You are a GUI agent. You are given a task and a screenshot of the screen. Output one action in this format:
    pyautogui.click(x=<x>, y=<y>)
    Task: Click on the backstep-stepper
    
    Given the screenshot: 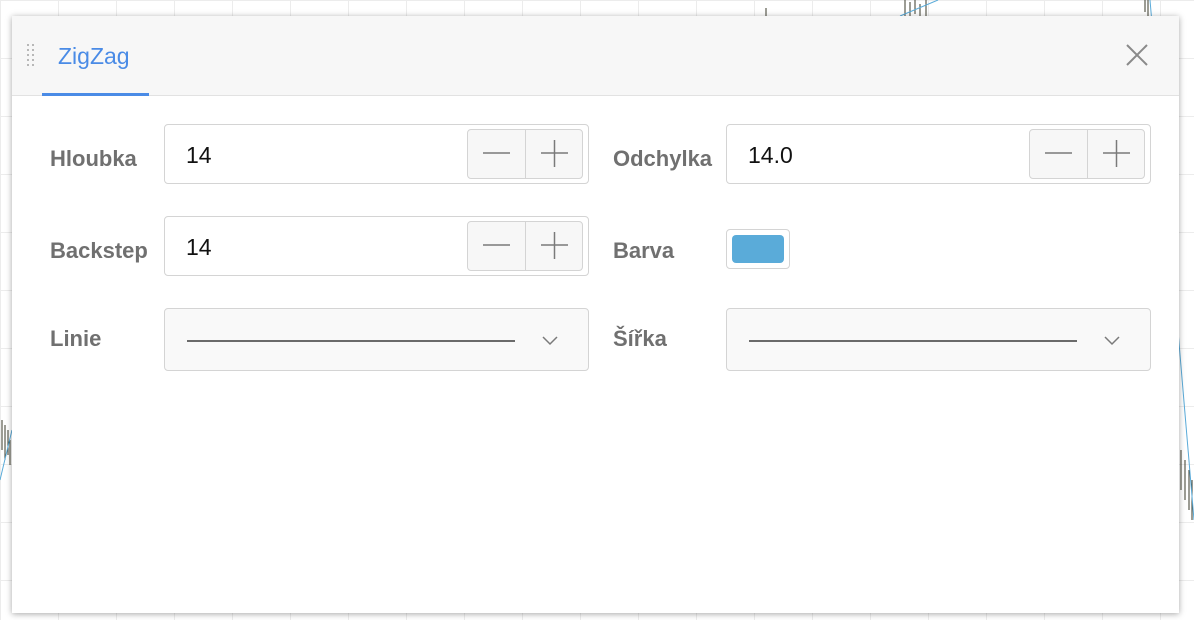 What is the action you would take?
    pyautogui.click(x=525, y=246)
    